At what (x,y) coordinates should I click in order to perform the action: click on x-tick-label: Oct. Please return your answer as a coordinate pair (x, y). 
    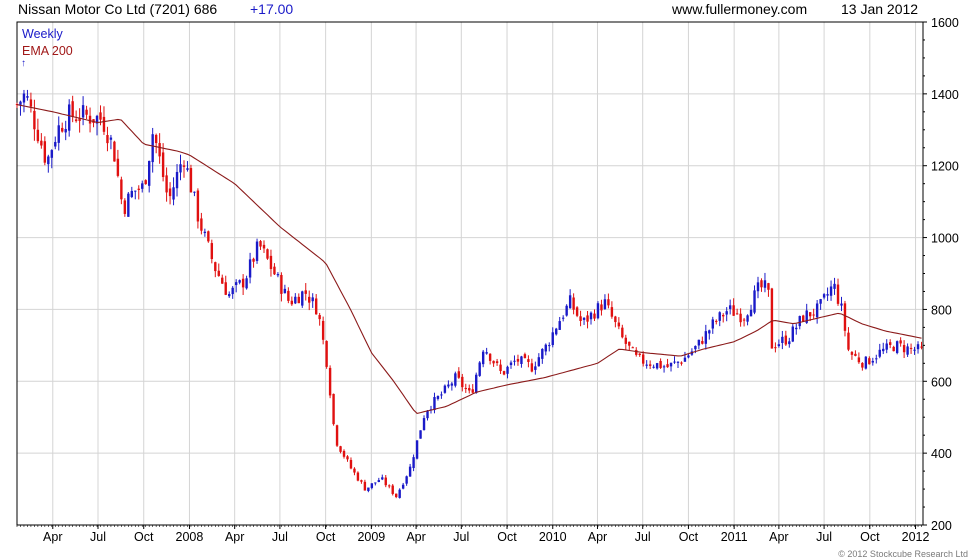
    Looking at the image, I should click on (326, 537).